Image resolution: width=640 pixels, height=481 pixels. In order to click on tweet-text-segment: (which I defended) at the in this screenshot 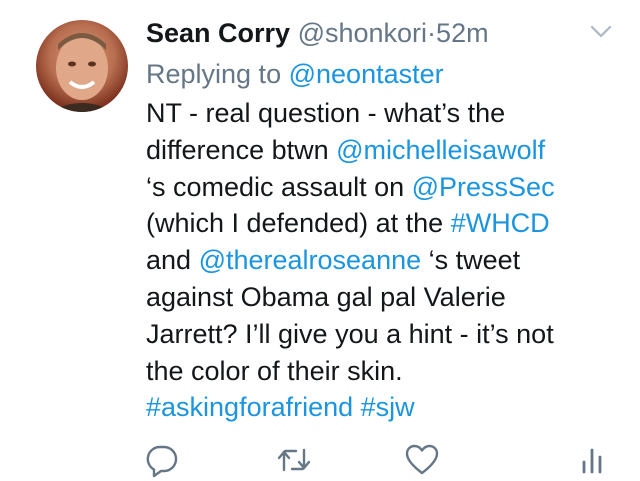, I will do `click(298, 223)`.